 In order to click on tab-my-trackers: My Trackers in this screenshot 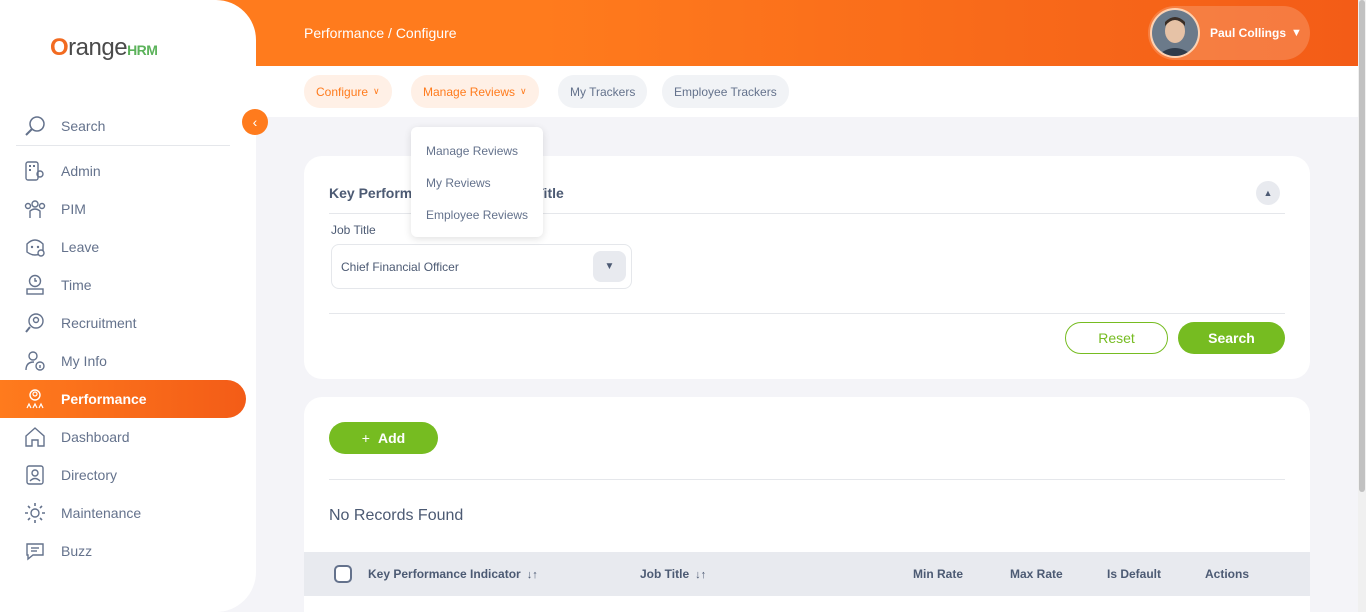, I will do `click(603, 91)`.